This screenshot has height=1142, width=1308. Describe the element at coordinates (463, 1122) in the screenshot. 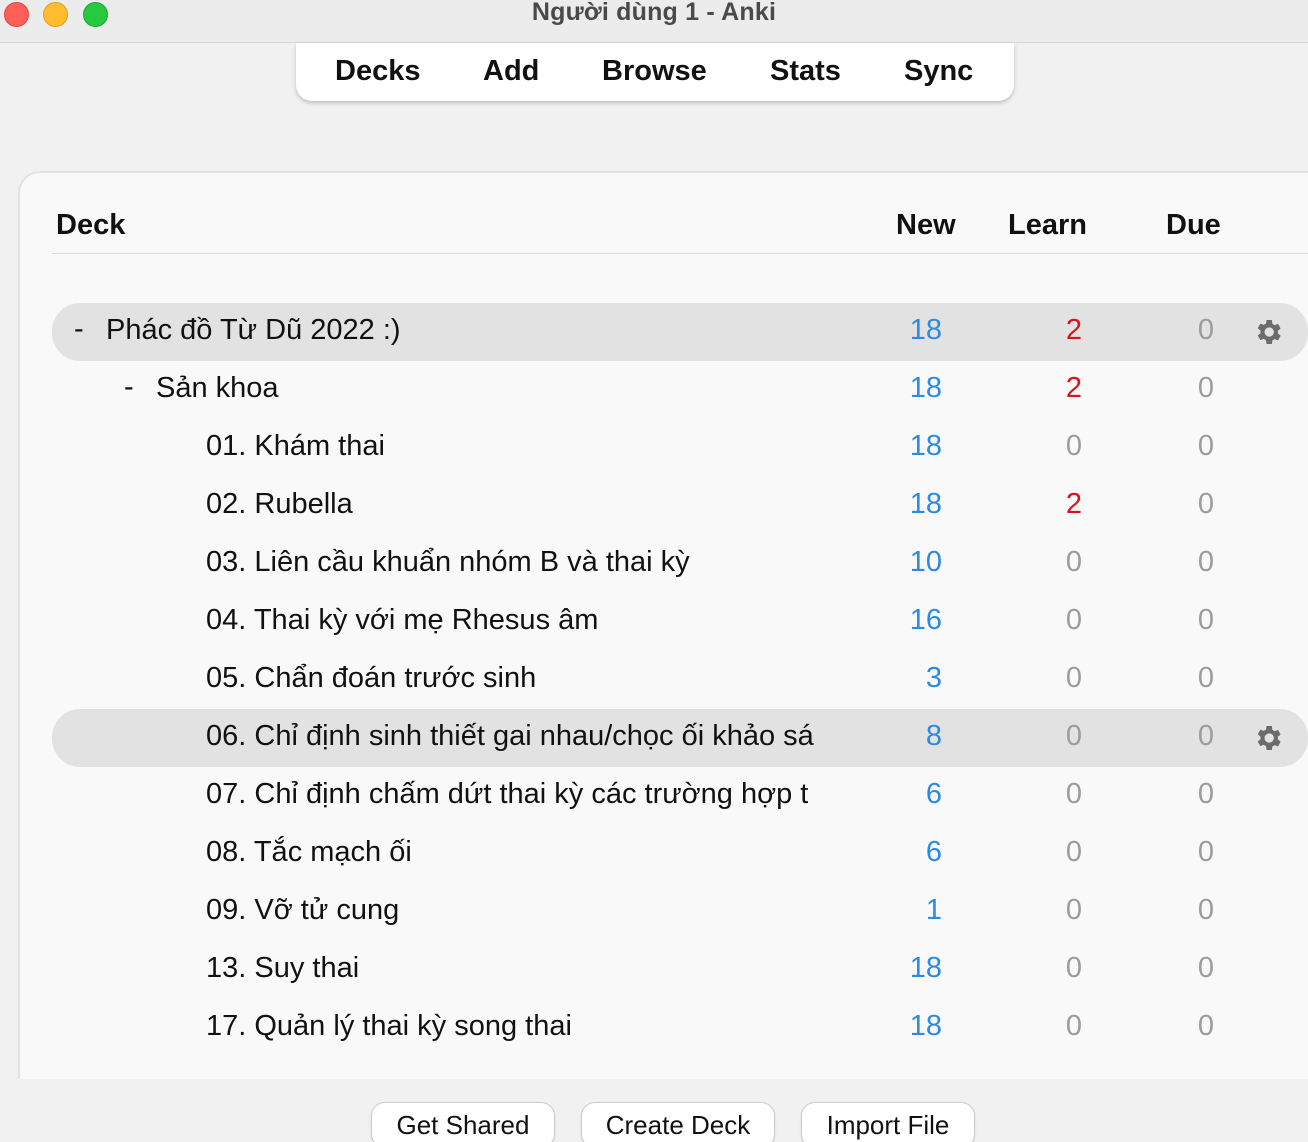

I see `get-shared-button: Get Shared` at that location.